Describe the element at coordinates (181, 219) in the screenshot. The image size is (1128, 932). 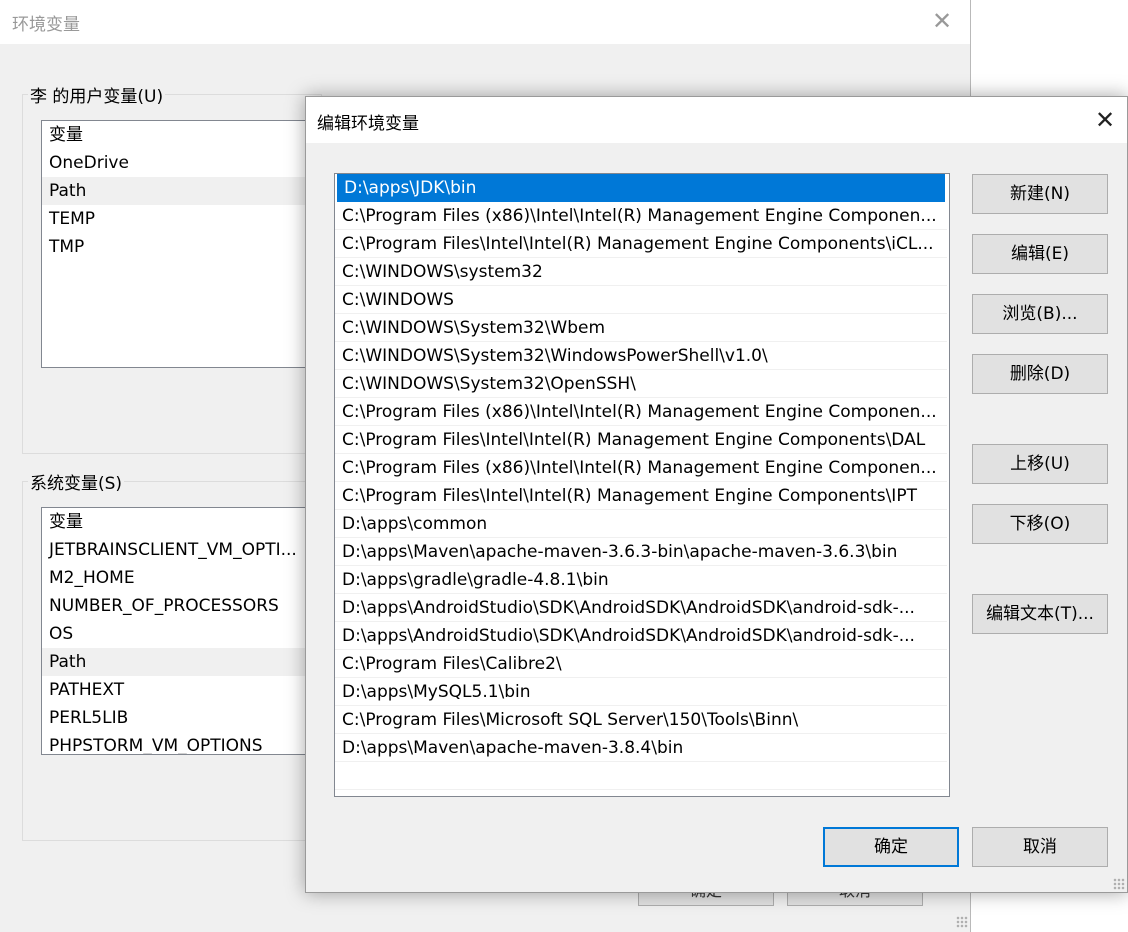
I see `user-var-row: TEMP` at that location.